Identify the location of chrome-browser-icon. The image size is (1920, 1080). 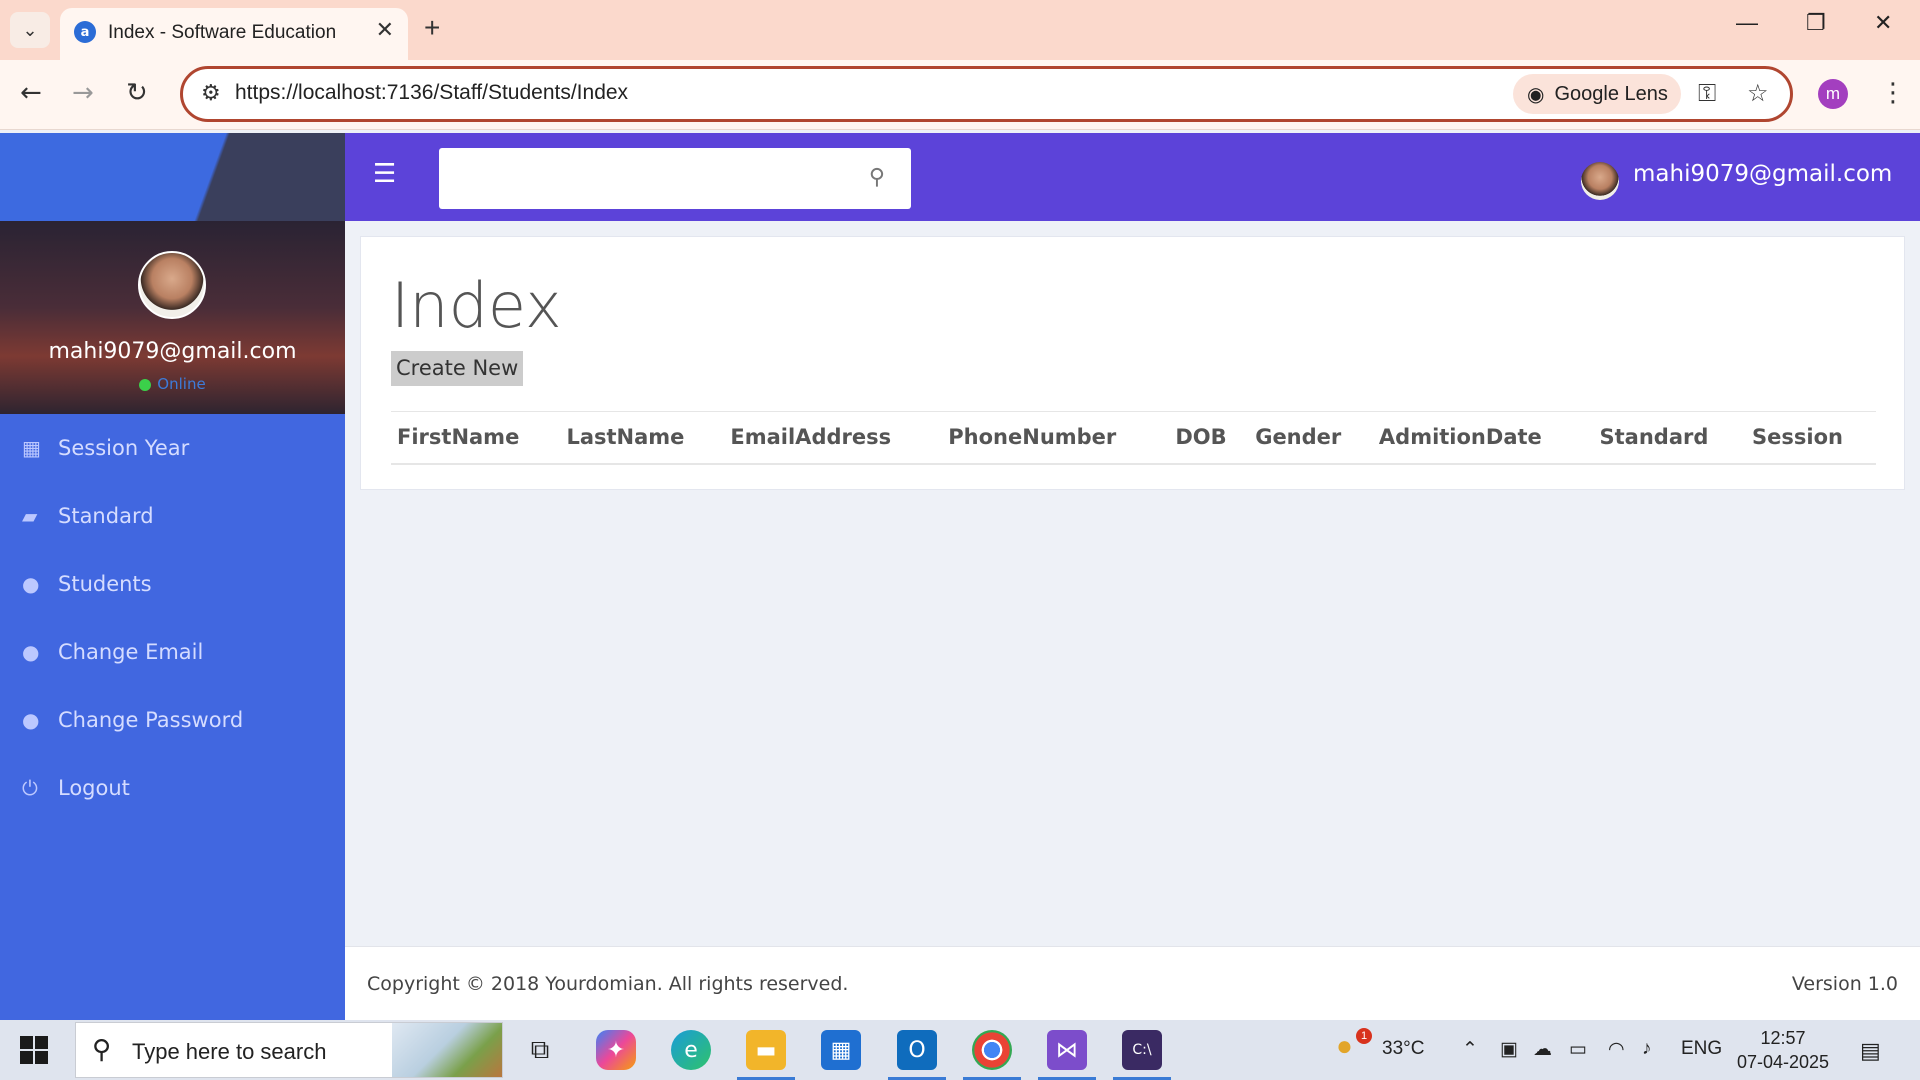
(992, 1050).